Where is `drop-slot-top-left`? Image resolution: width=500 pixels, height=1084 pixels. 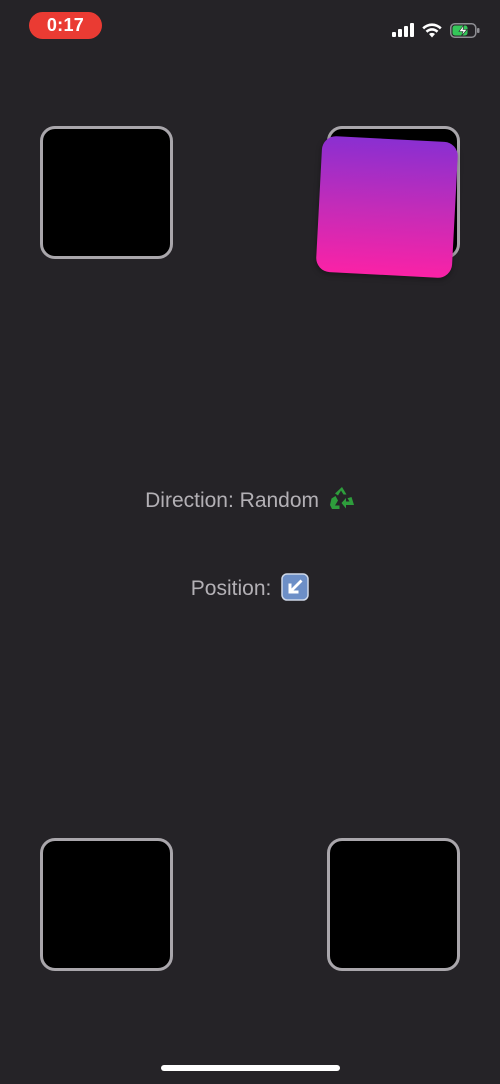
drop-slot-top-left is located at coordinates (106, 192).